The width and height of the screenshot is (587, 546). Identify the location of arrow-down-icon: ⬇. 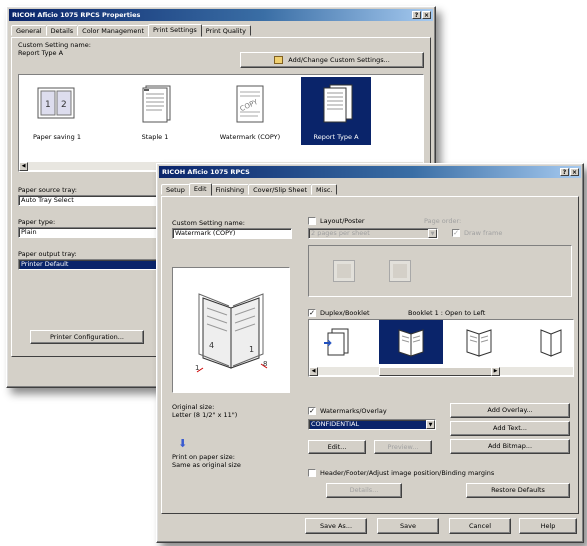
(183, 443).